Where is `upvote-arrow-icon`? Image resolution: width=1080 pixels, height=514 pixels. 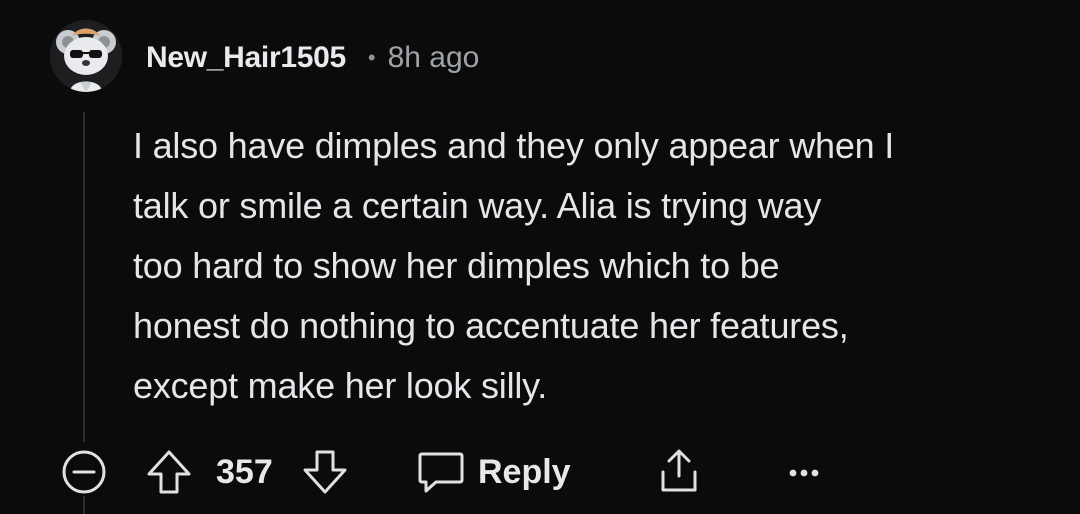
upvote-arrow-icon is located at coordinates (169, 472).